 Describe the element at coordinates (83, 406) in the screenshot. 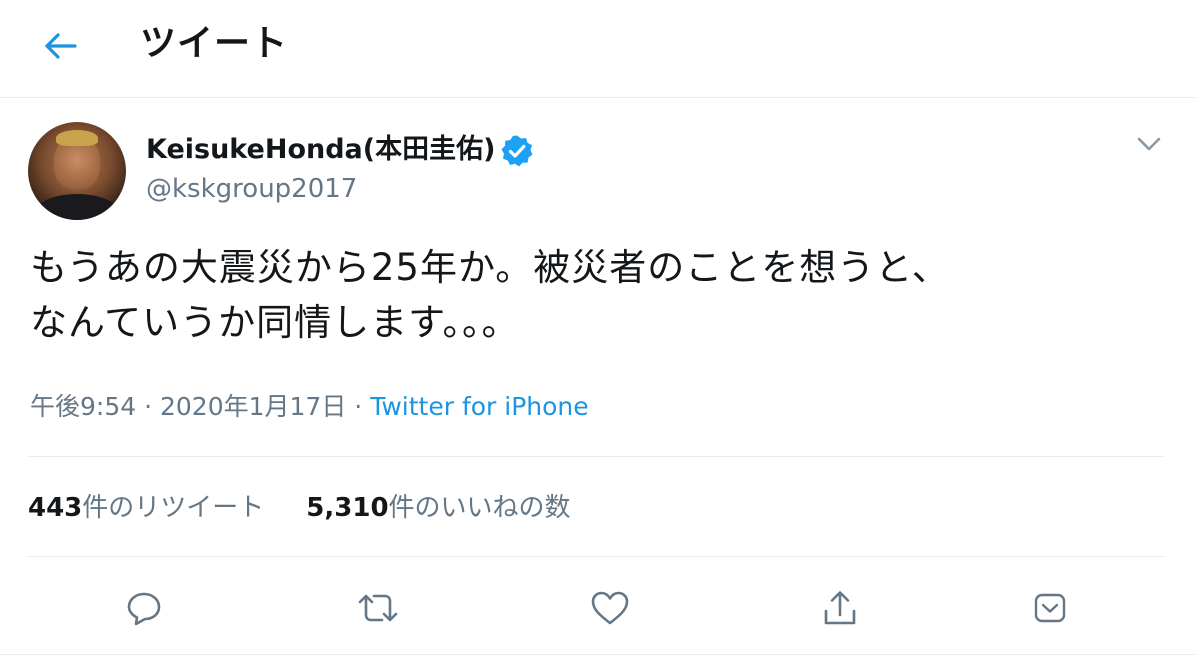

I see `tweet-time: 午後9:54` at that location.